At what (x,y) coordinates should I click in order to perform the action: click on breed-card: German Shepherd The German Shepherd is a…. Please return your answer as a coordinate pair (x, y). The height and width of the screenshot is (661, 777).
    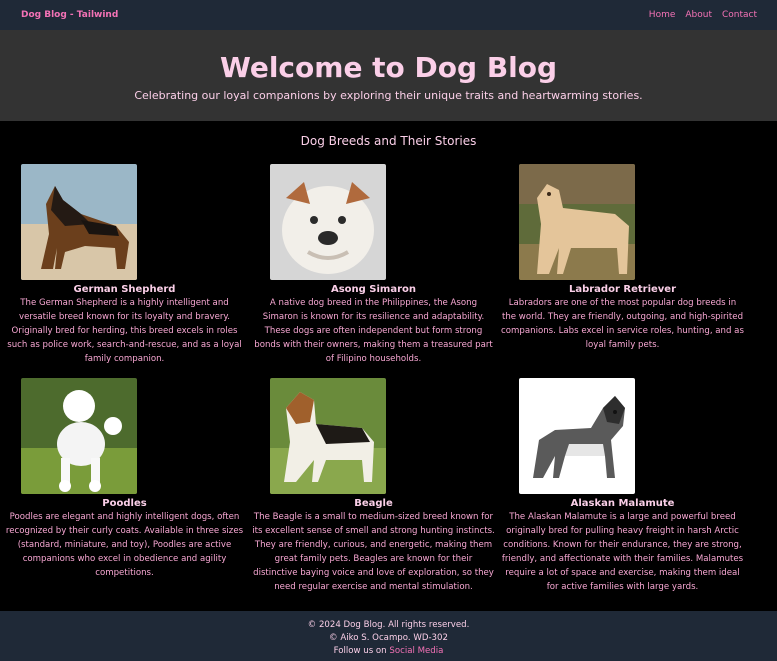
    Looking at the image, I should click on (124, 265).